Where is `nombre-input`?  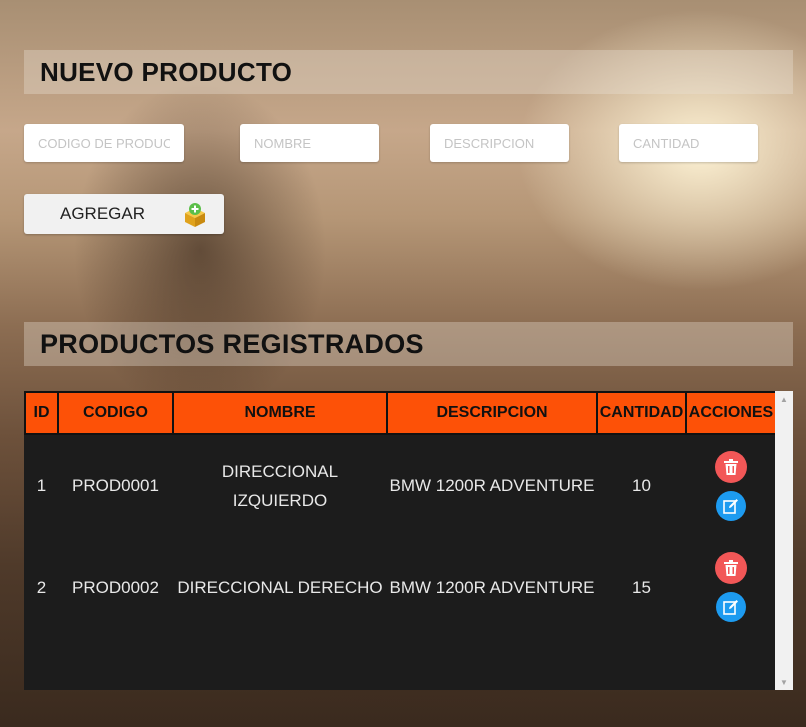
nombre-input is located at coordinates (309, 143).